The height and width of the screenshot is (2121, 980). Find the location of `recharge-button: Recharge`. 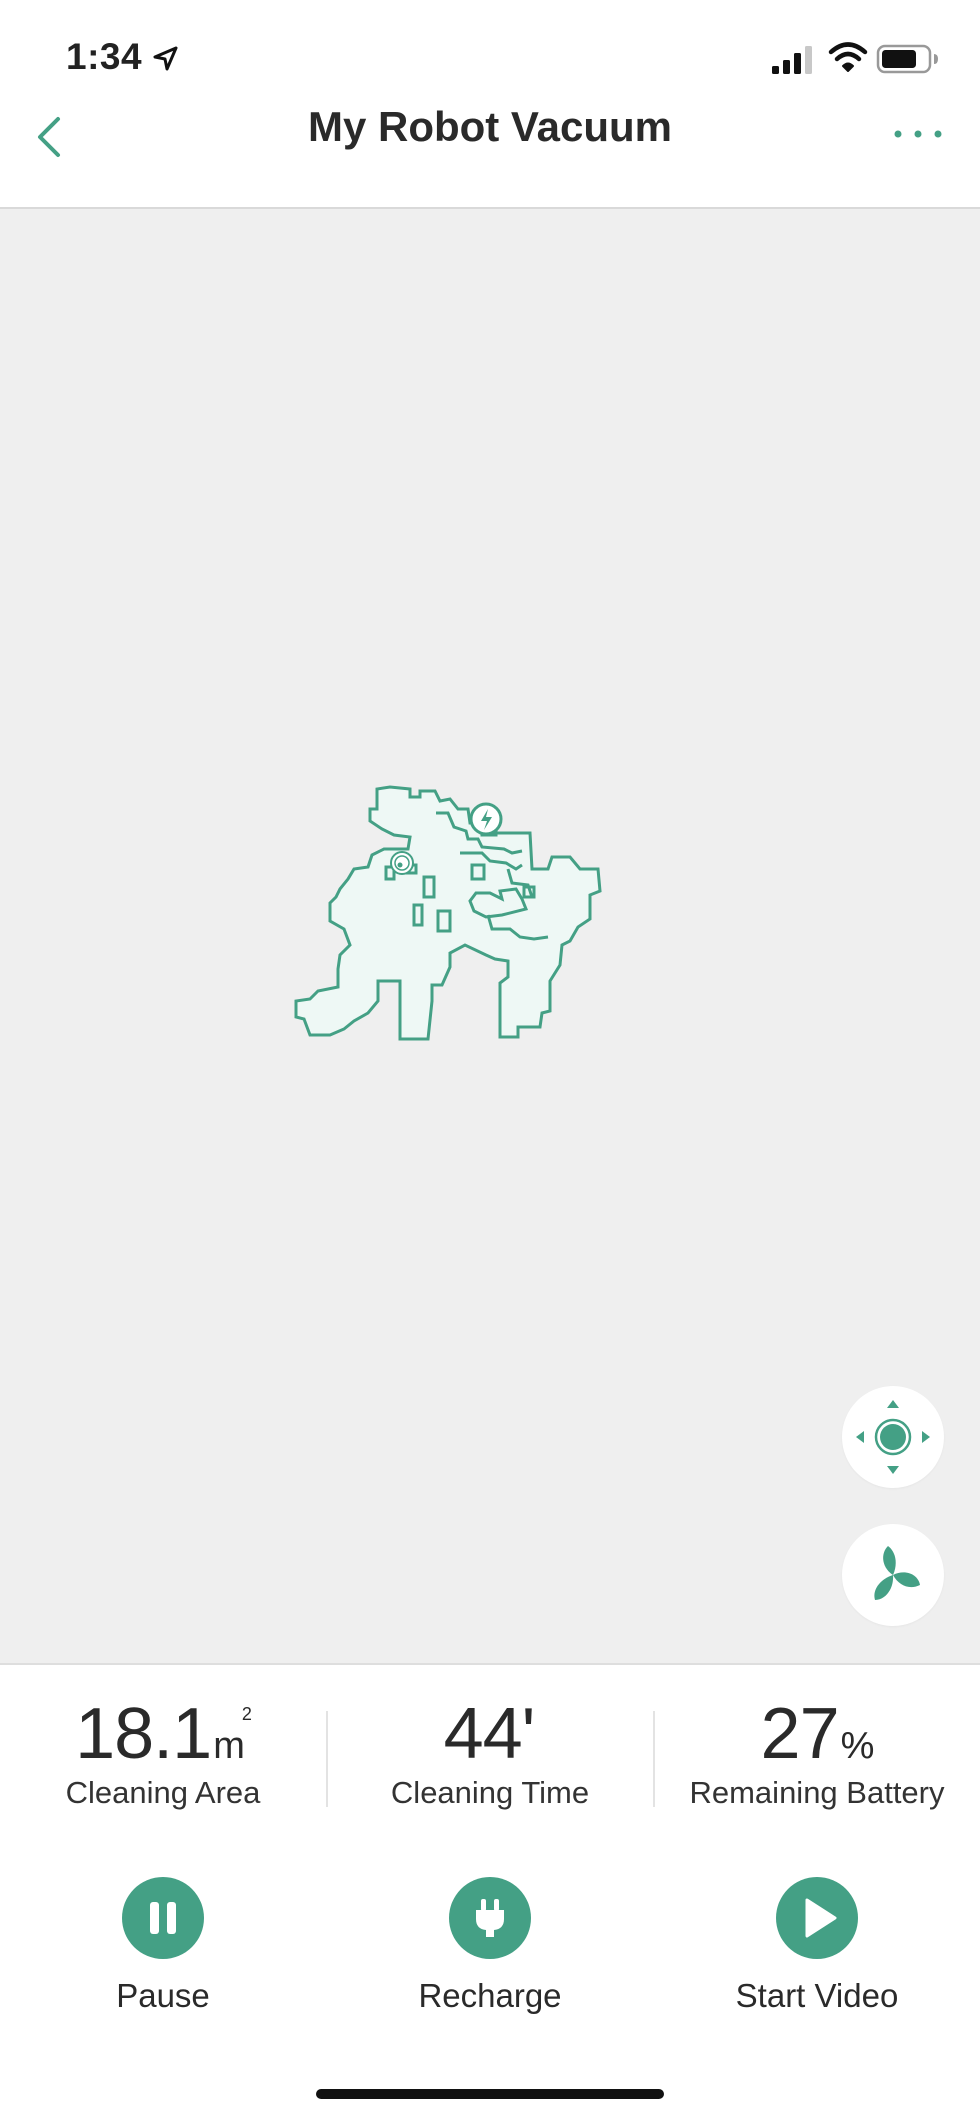

recharge-button: Recharge is located at coordinates (490, 1952).